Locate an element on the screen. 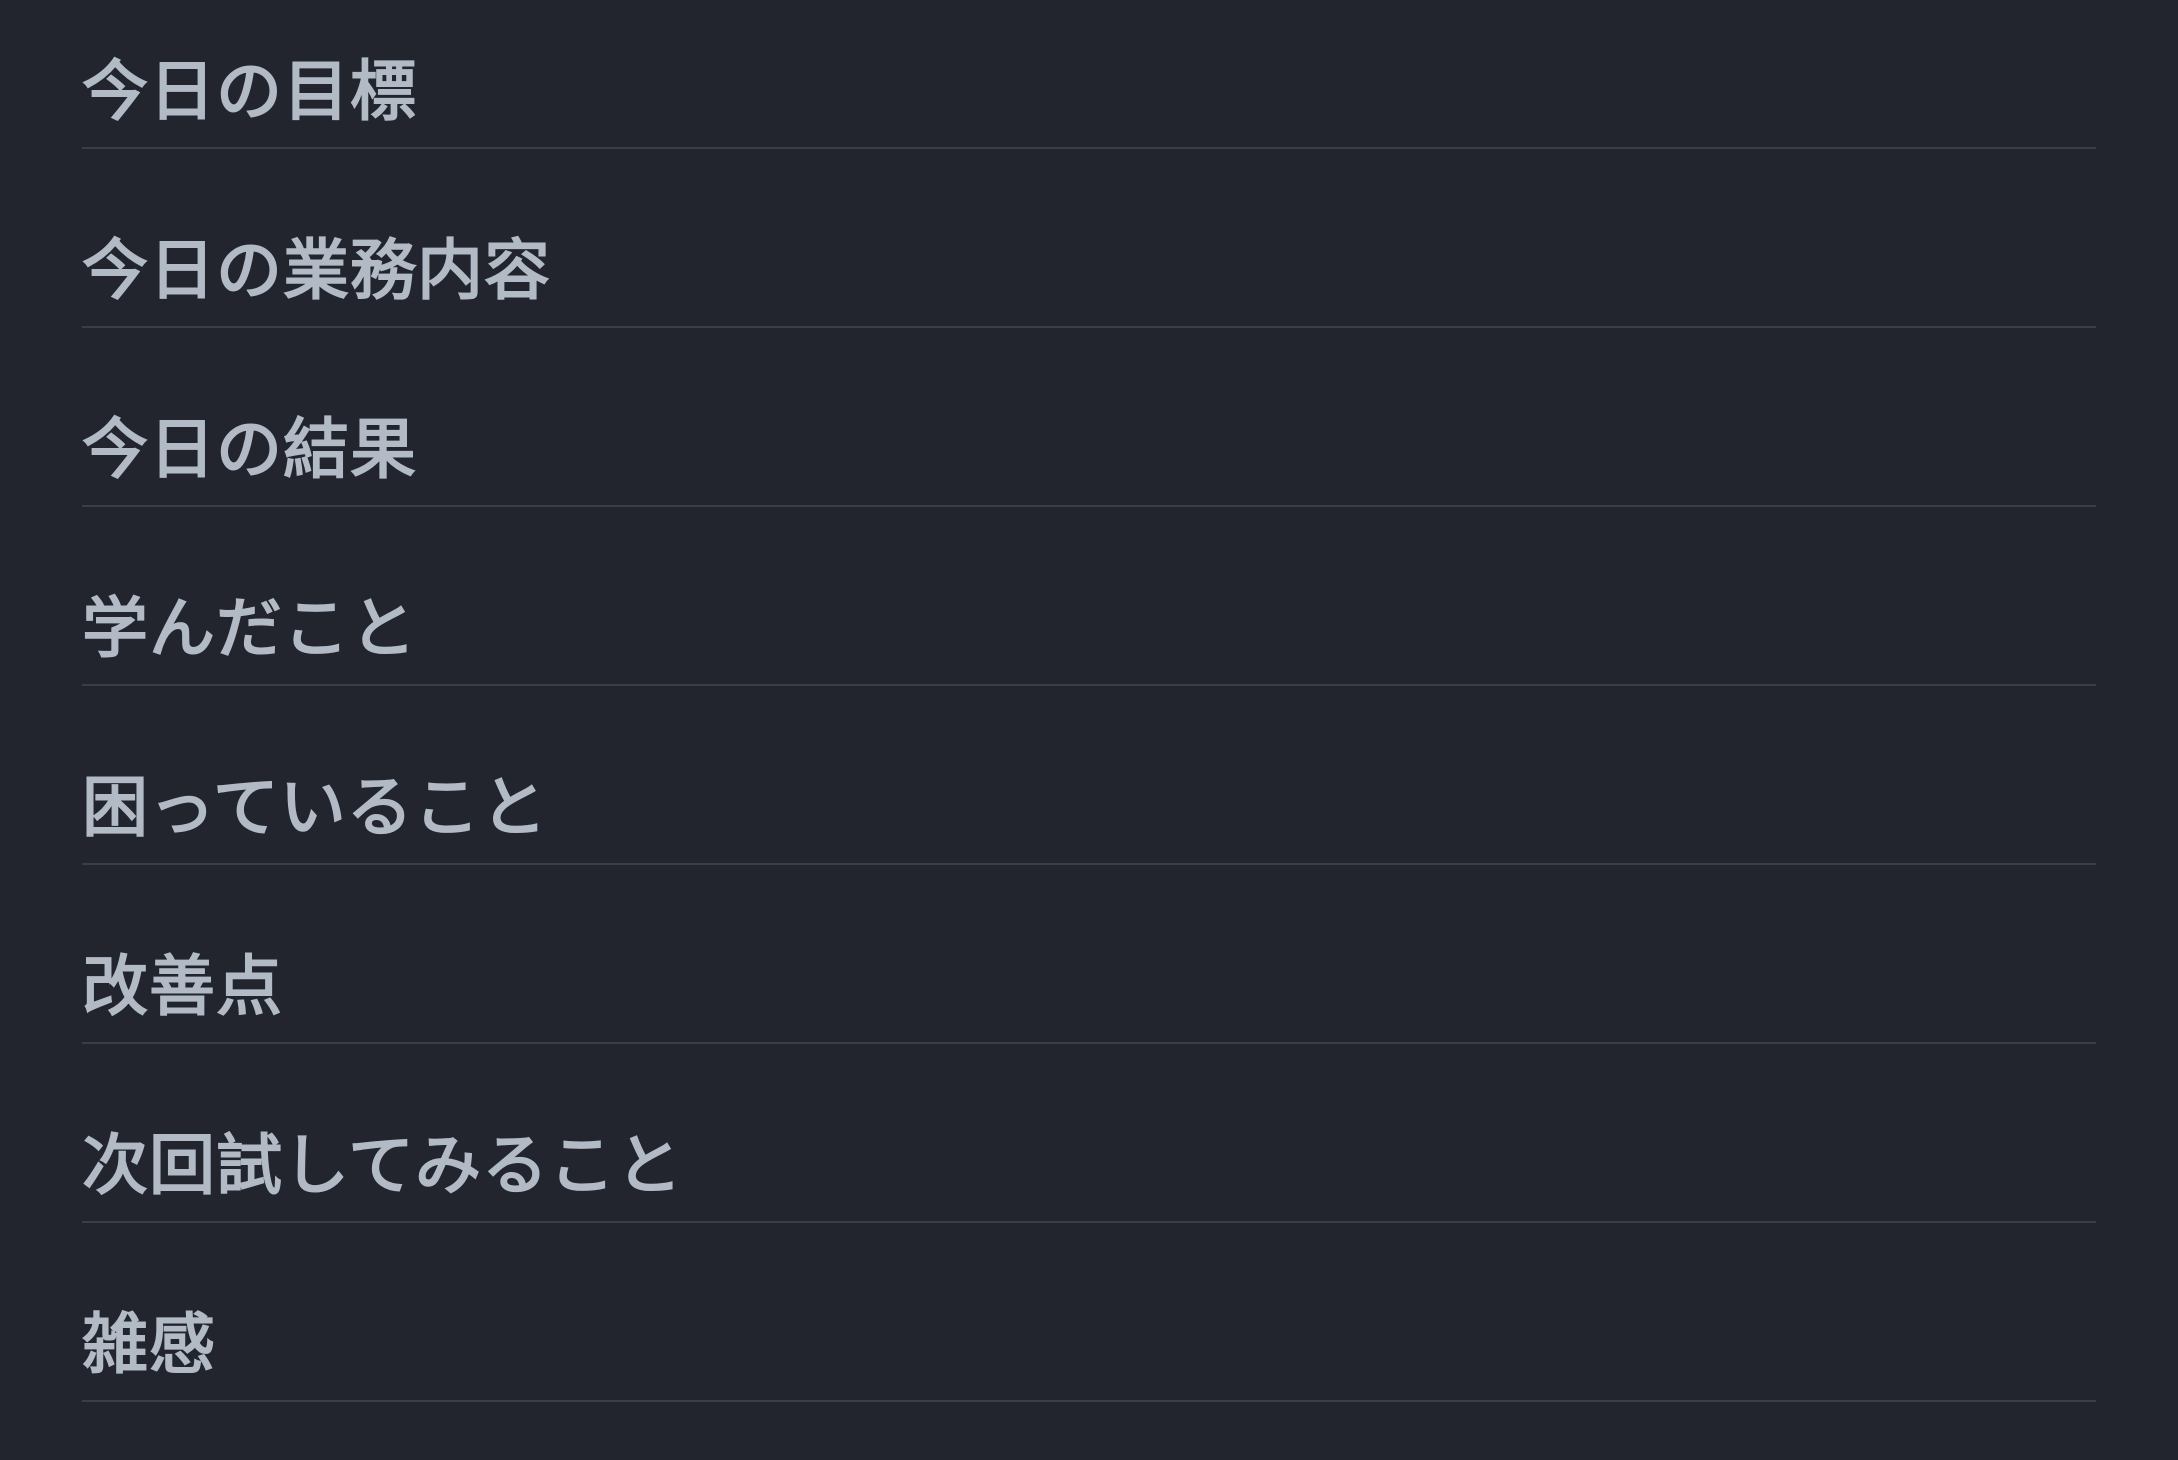 This screenshot has width=2178, height=1460. heading-improvements: 改善点 is located at coordinates (1089, 954).